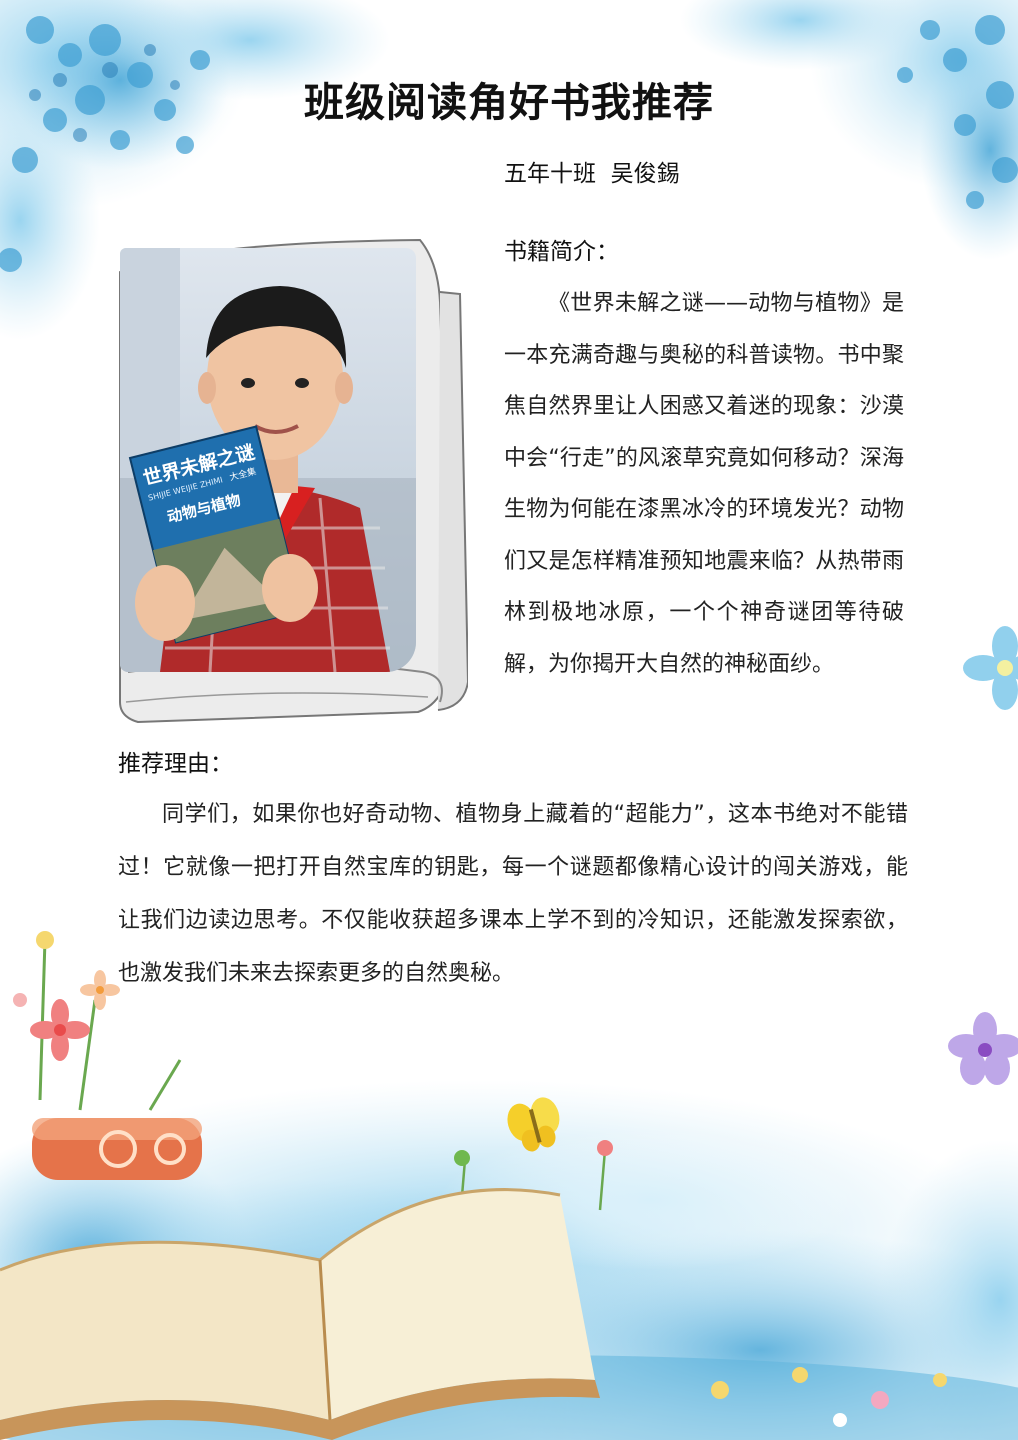 The width and height of the screenshot is (1018, 1440). Describe the element at coordinates (561, 252) in the screenshot. I see `intro-heading: 书籍简介：` at that location.